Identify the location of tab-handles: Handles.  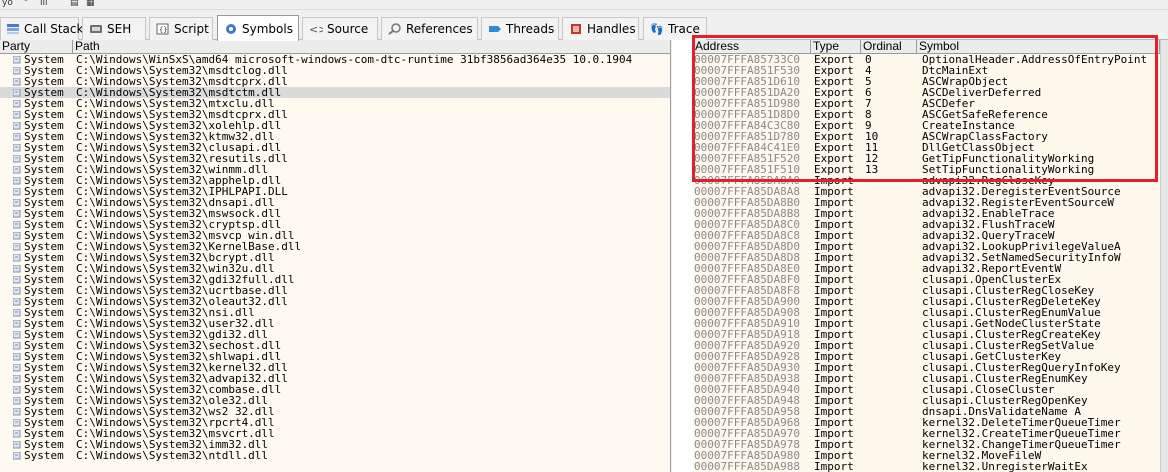
(600, 28).